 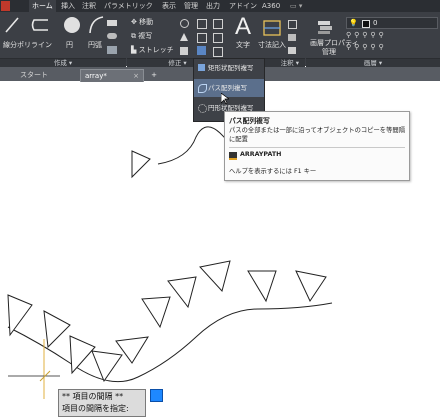 I want to click on copy-tool: ⧉ 複写, so click(x=141, y=36).